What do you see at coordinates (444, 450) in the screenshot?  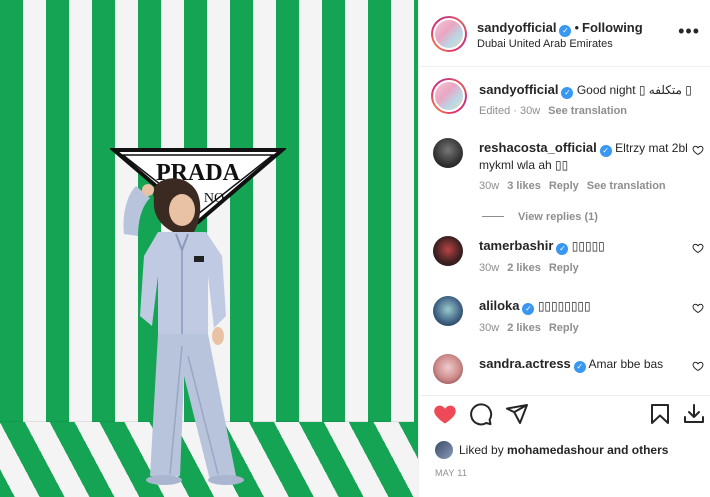 I see `liker-avatar` at bounding box center [444, 450].